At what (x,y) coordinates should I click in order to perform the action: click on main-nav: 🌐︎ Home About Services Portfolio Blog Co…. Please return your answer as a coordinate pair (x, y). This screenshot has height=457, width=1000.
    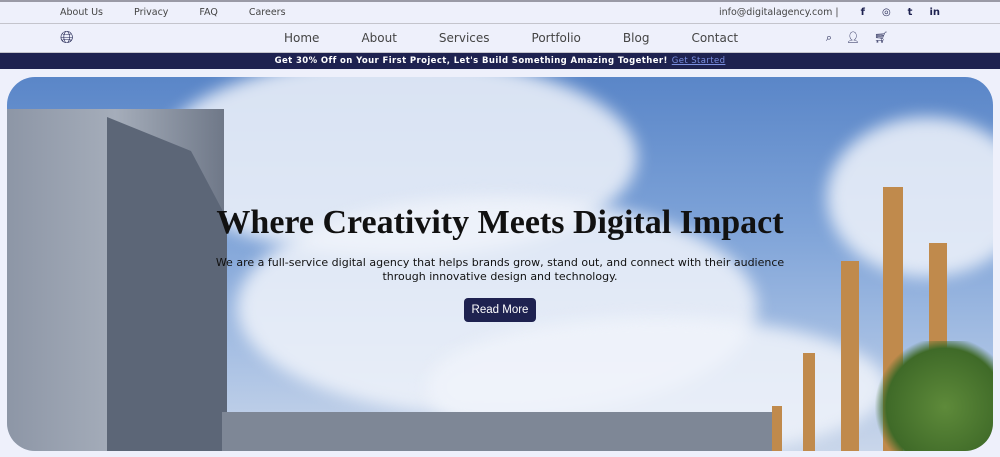
    Looking at the image, I should click on (500, 38).